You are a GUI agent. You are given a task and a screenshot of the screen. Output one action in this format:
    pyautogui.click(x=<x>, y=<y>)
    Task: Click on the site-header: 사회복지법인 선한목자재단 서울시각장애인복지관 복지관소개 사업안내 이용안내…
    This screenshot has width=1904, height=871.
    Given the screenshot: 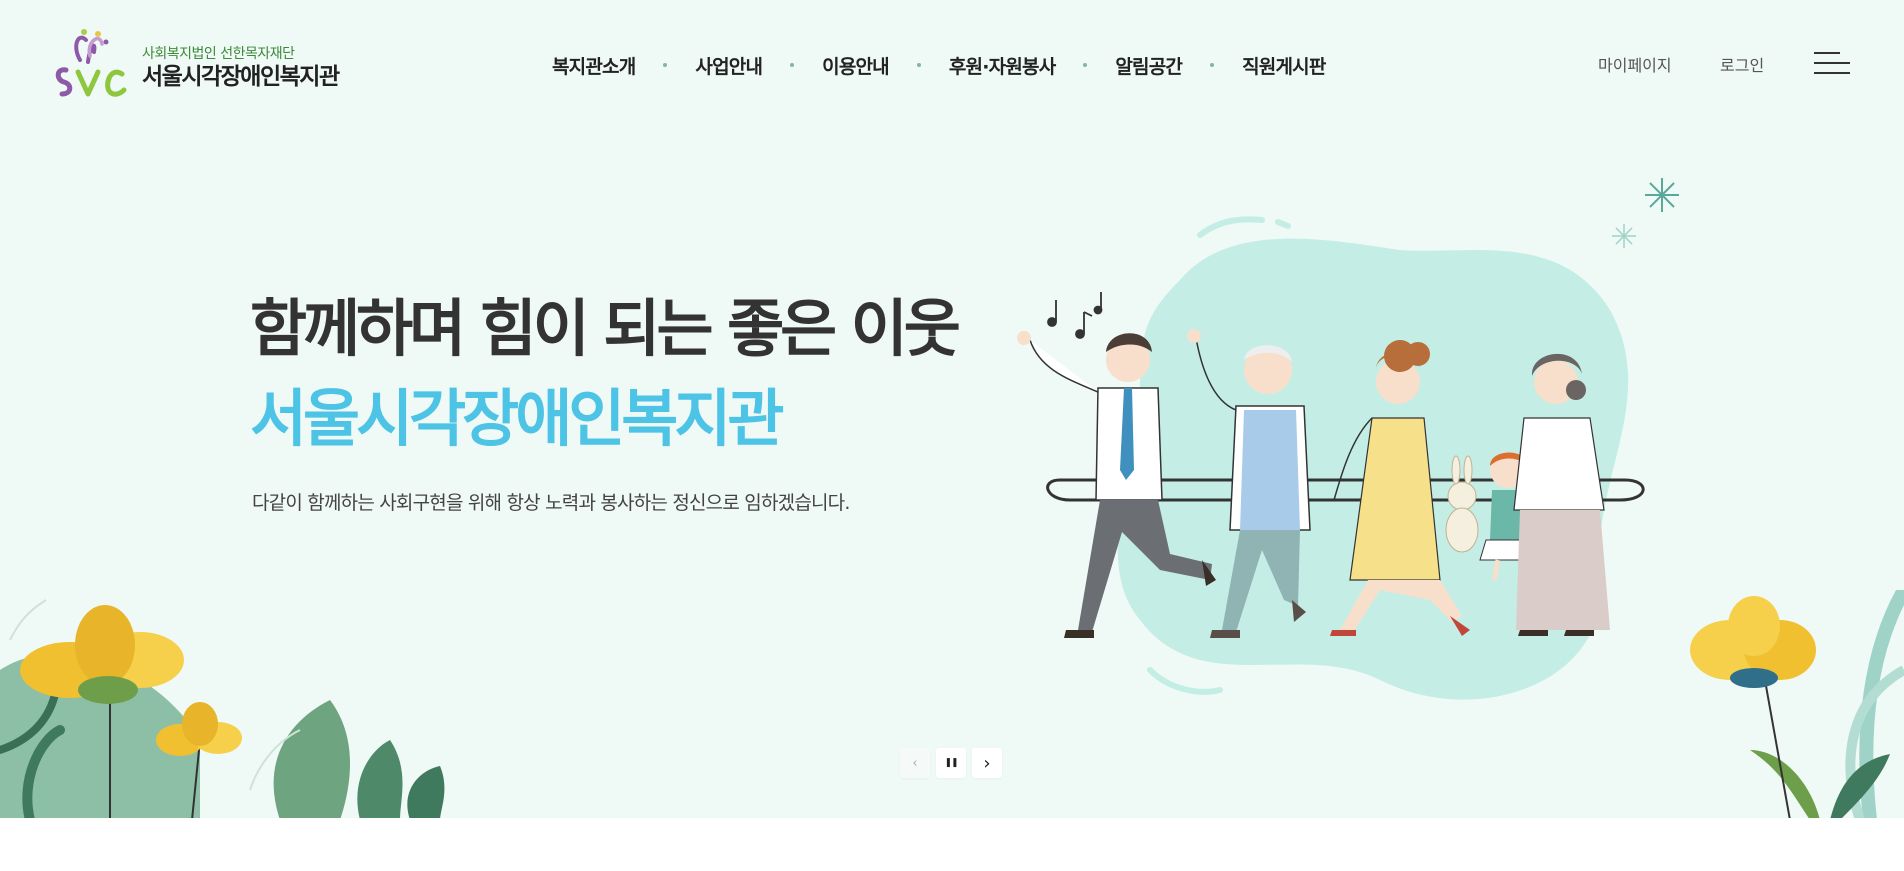 What is the action you would take?
    pyautogui.click(x=952, y=65)
    